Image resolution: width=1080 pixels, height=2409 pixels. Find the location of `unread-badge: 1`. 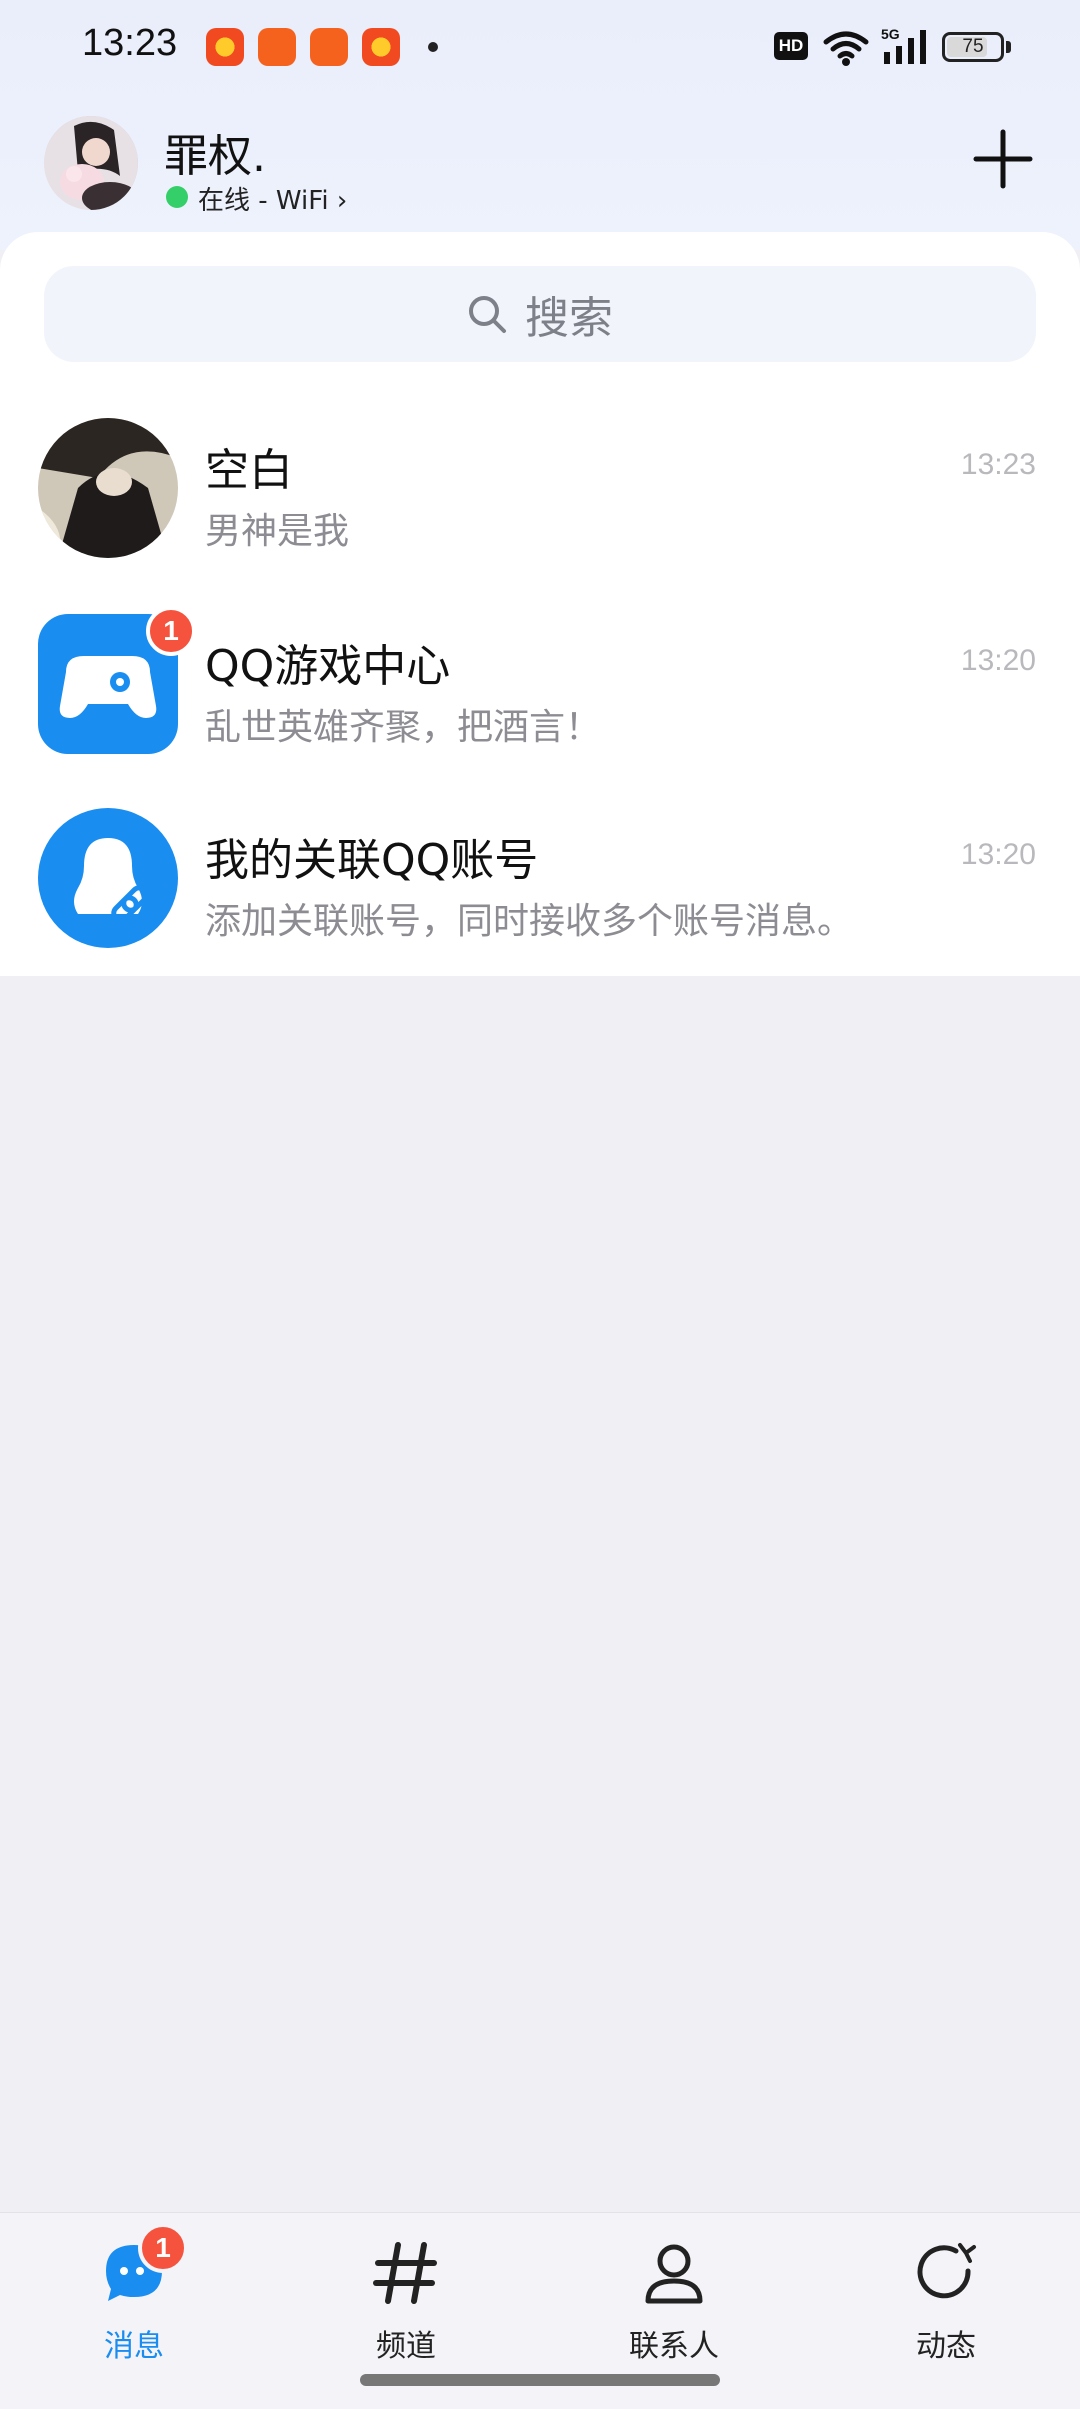

unread-badge: 1 is located at coordinates (171, 631).